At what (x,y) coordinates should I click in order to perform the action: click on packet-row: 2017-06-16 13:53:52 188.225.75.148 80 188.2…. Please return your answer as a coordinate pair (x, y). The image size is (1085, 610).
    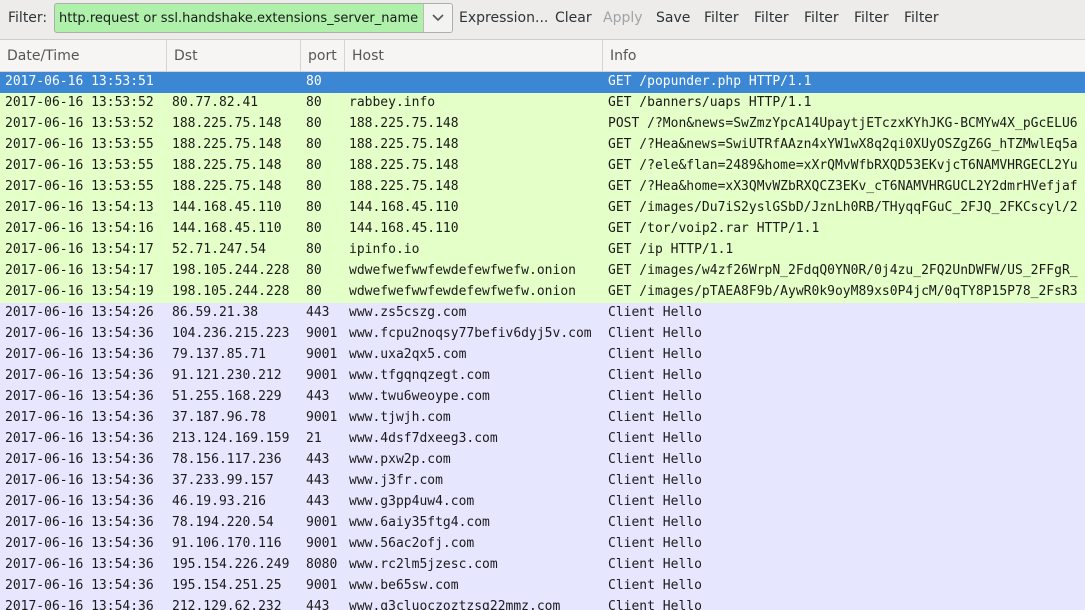
    Looking at the image, I should click on (542, 124).